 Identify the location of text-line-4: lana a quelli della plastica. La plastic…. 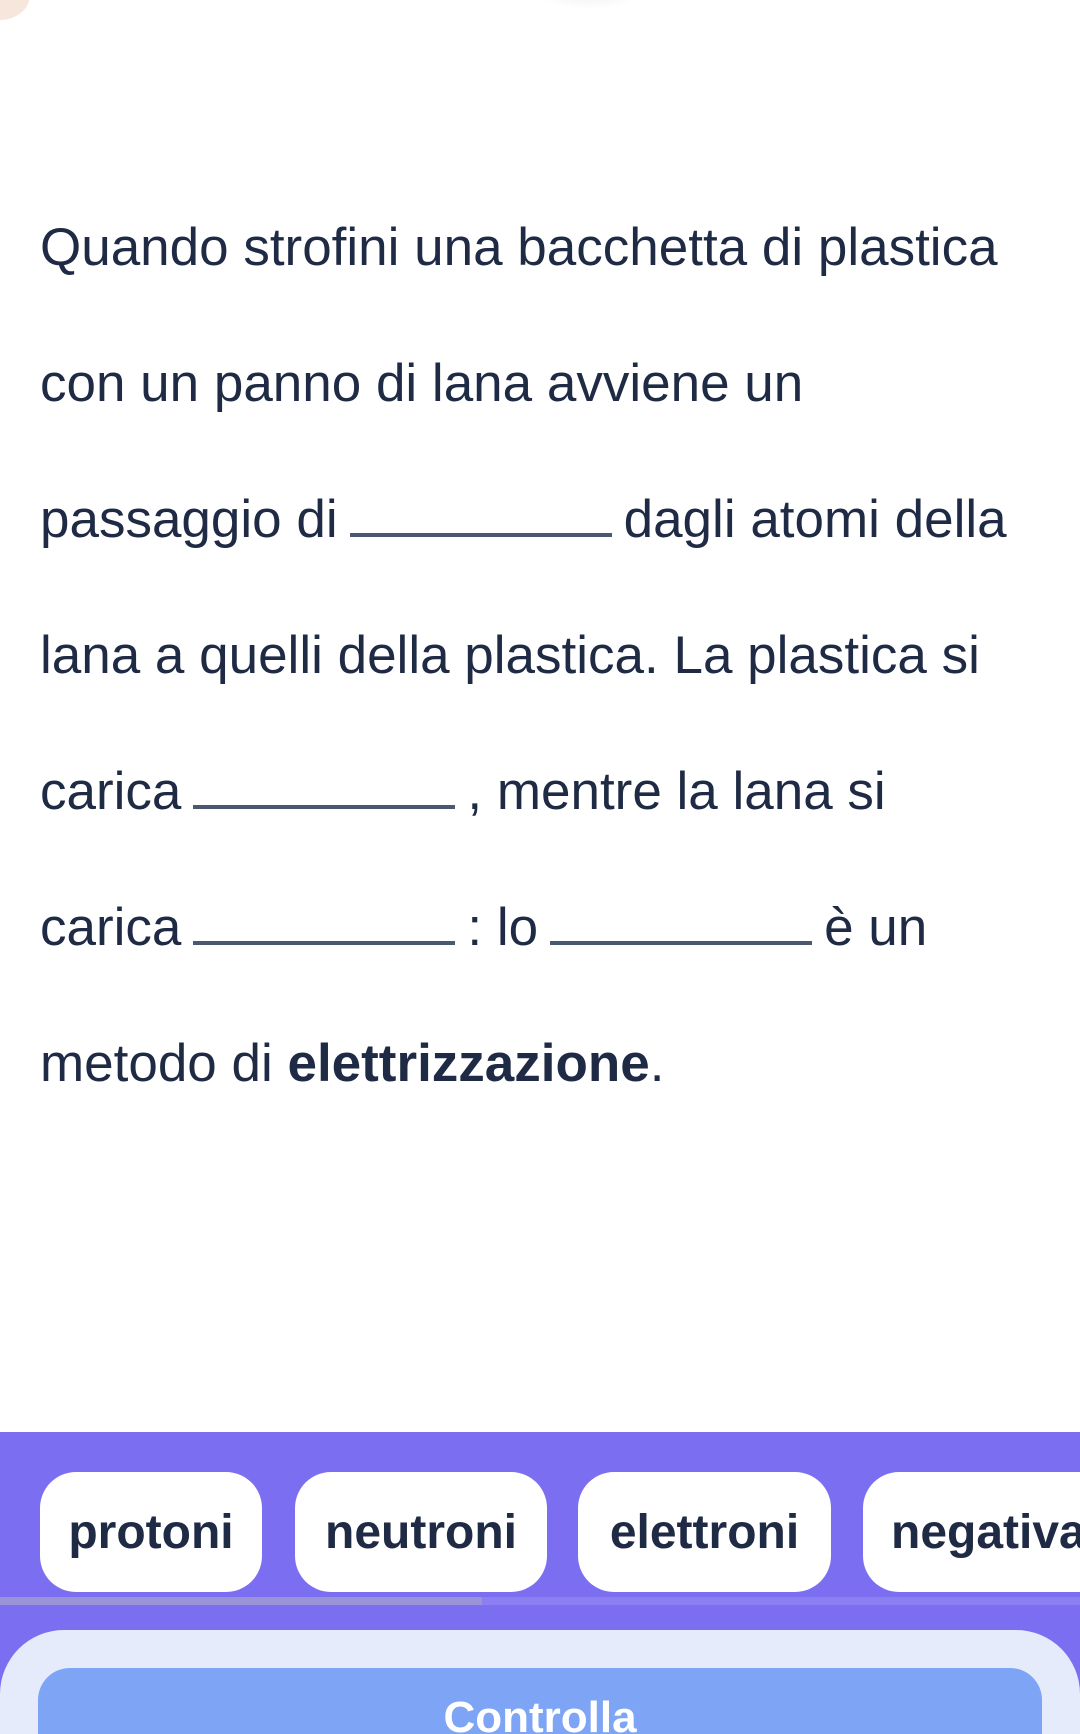
(545, 681).